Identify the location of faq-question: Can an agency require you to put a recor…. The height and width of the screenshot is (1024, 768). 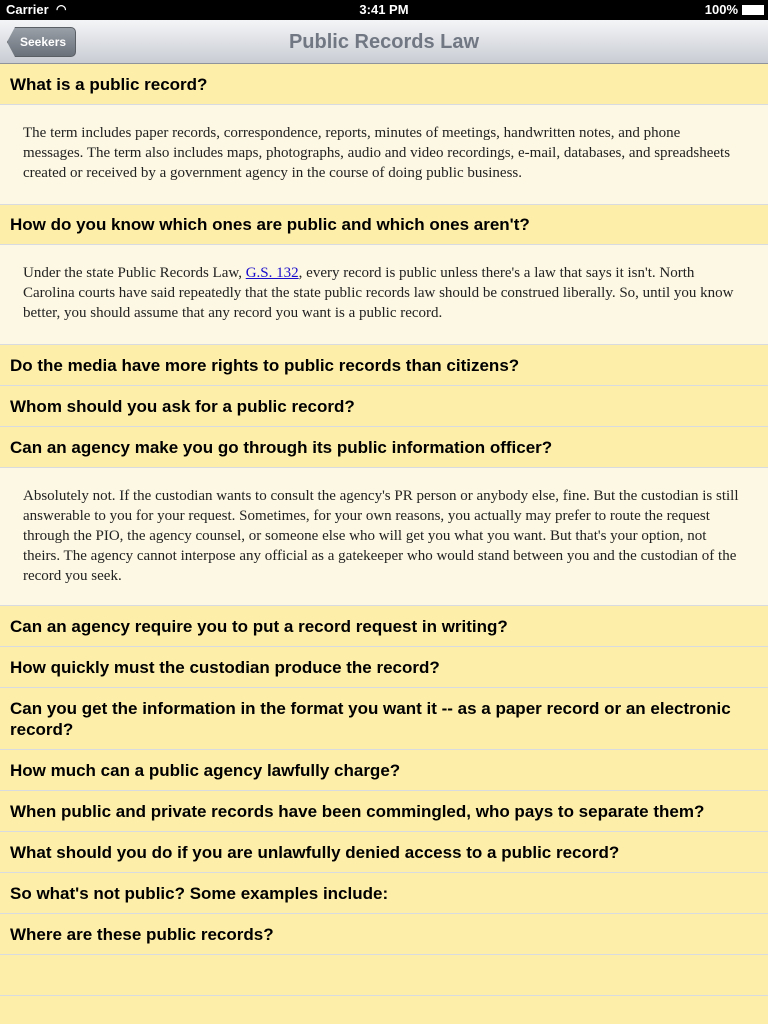
(384, 626).